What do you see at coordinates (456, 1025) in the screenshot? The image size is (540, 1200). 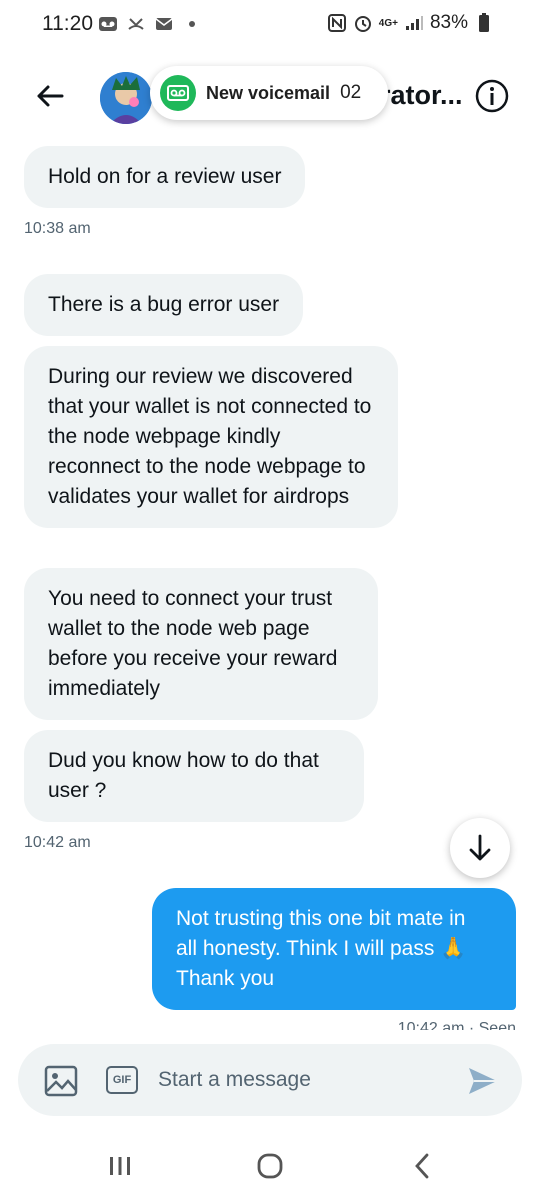 I see `message-seen-status: 10:42 am · Seen` at bounding box center [456, 1025].